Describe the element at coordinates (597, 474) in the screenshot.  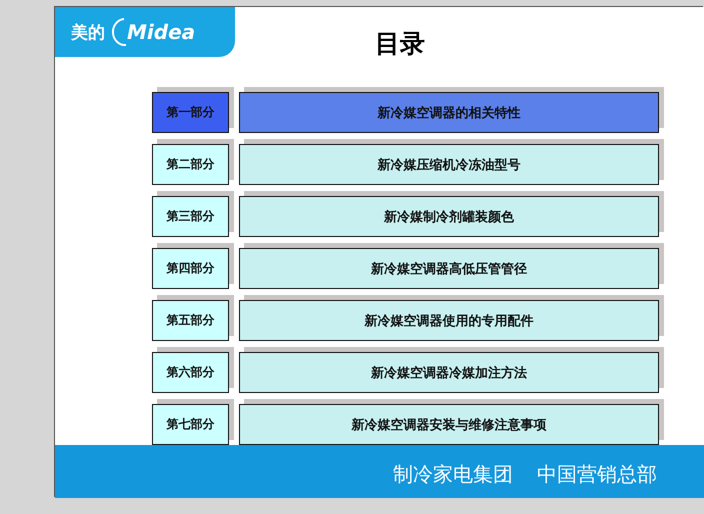
I see `footer-text: 中国营销总部` at that location.